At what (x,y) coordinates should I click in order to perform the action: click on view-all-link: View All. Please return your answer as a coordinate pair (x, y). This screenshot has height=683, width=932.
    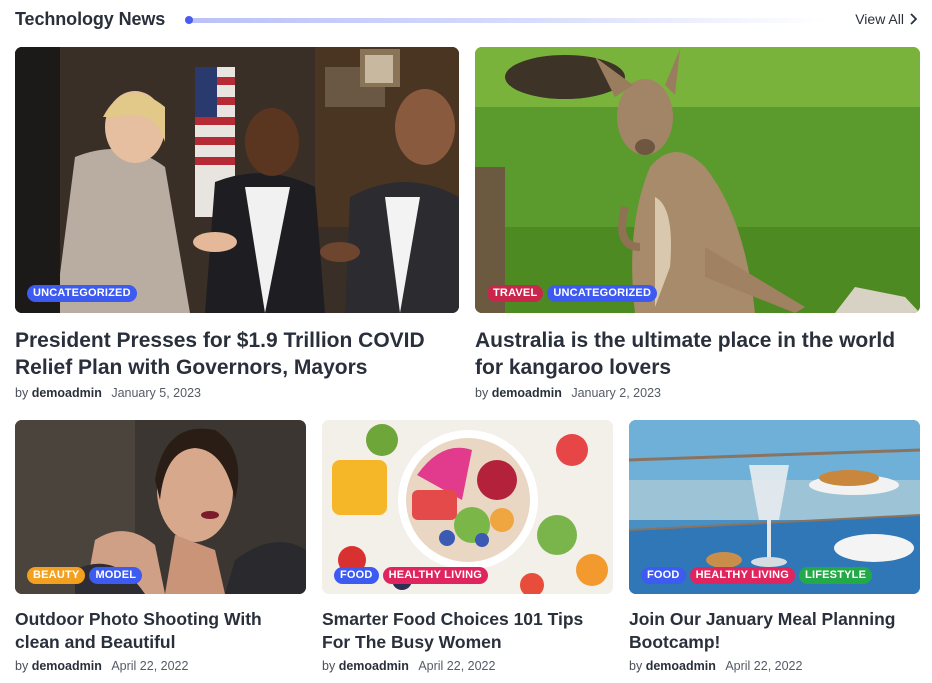
    Looking at the image, I should click on (886, 19).